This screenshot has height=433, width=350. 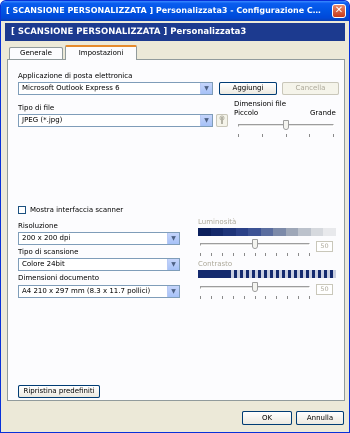 I want to click on contrast-pattern-bar, so click(x=267, y=274).